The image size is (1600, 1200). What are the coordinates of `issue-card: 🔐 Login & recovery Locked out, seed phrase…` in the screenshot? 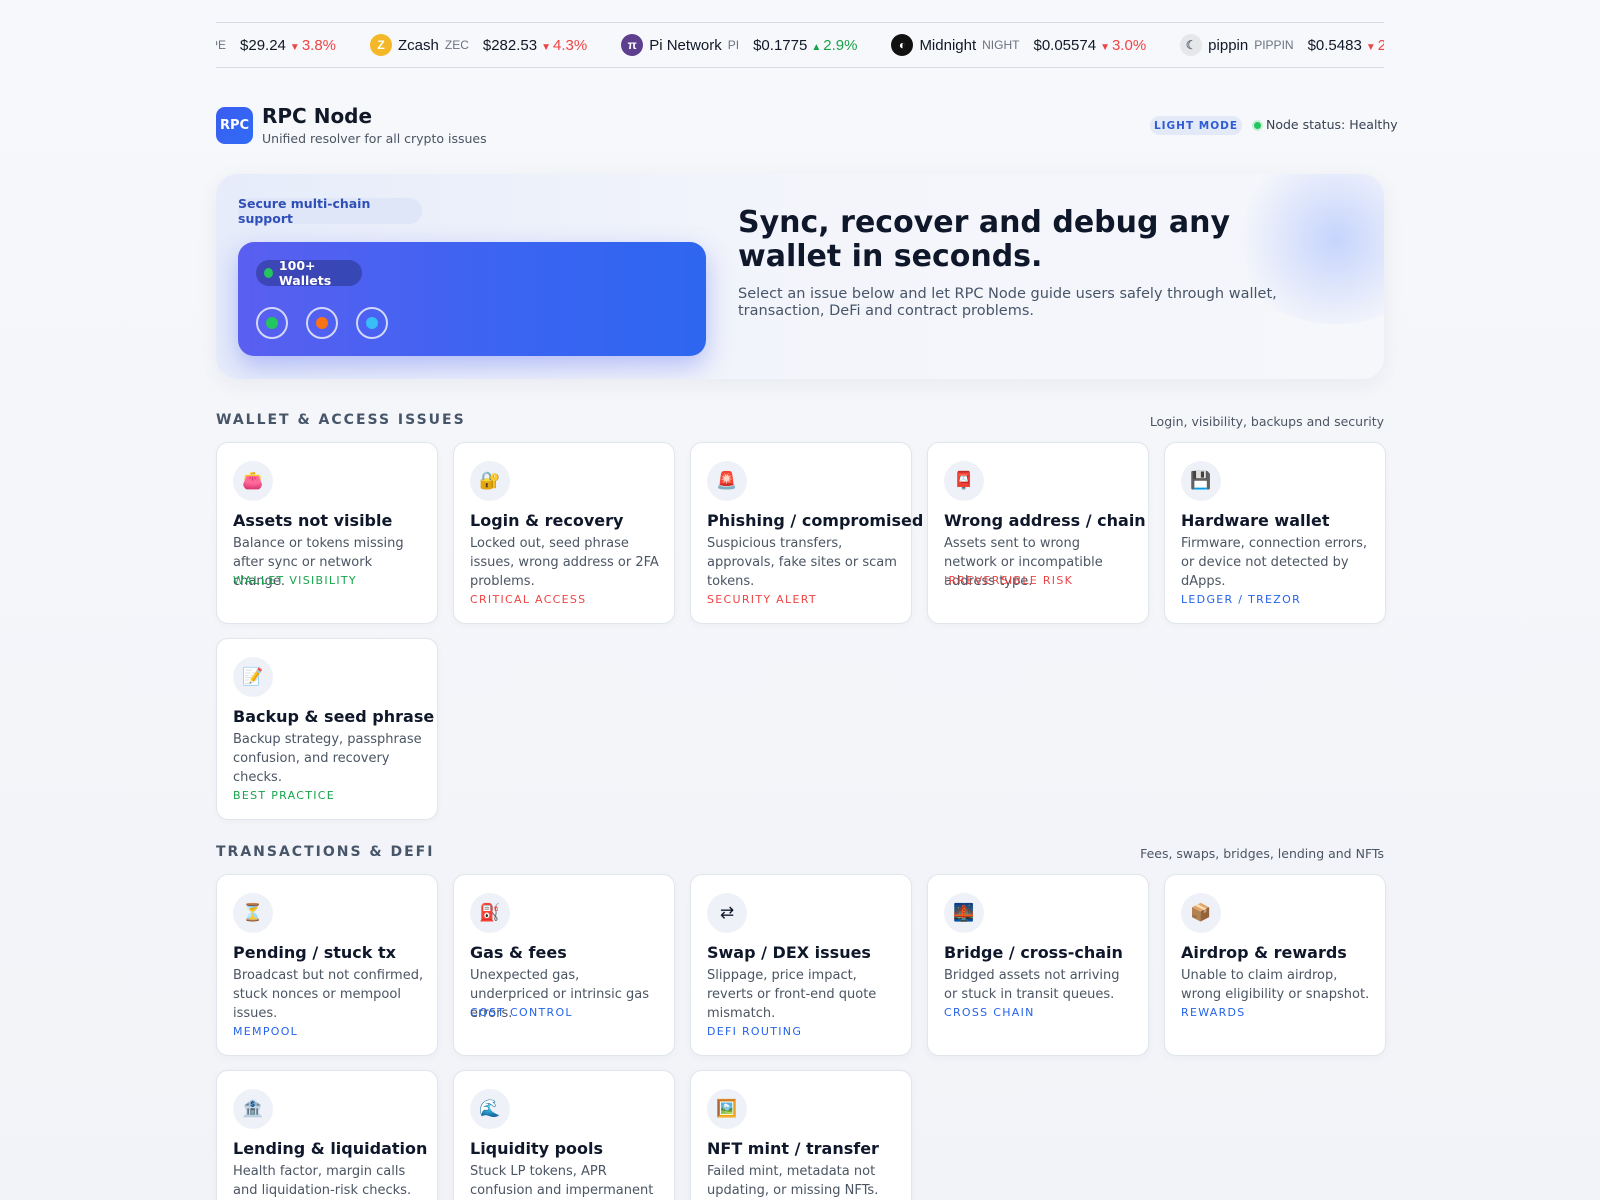 It's located at (564, 533).